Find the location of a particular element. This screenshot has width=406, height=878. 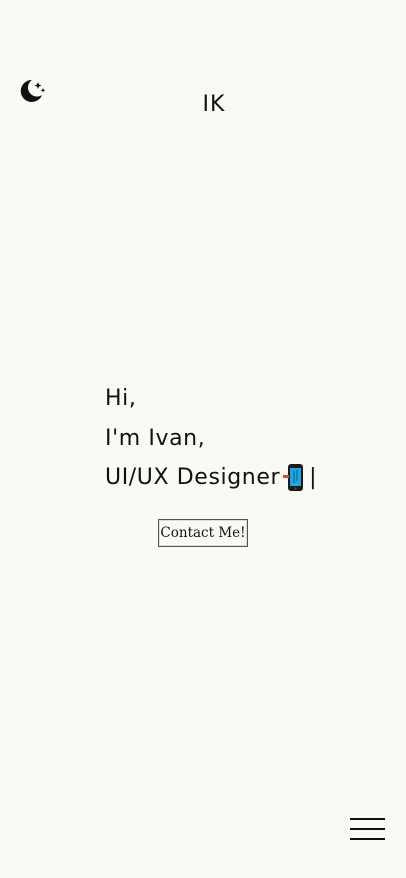

hero-greeting: Hi, is located at coordinates (121, 398).